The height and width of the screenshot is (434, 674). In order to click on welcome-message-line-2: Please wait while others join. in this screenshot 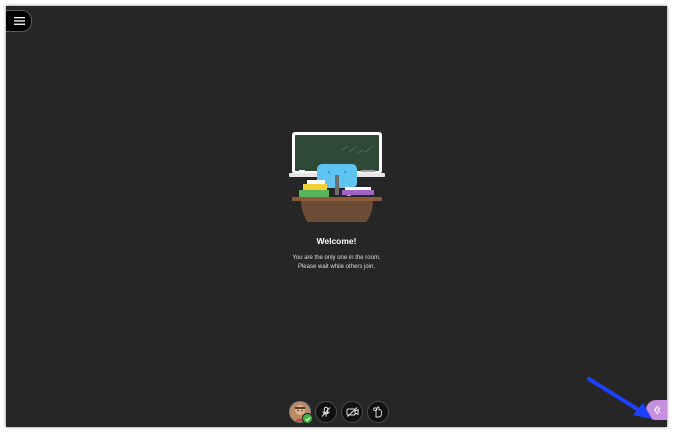, I will do `click(336, 267)`.